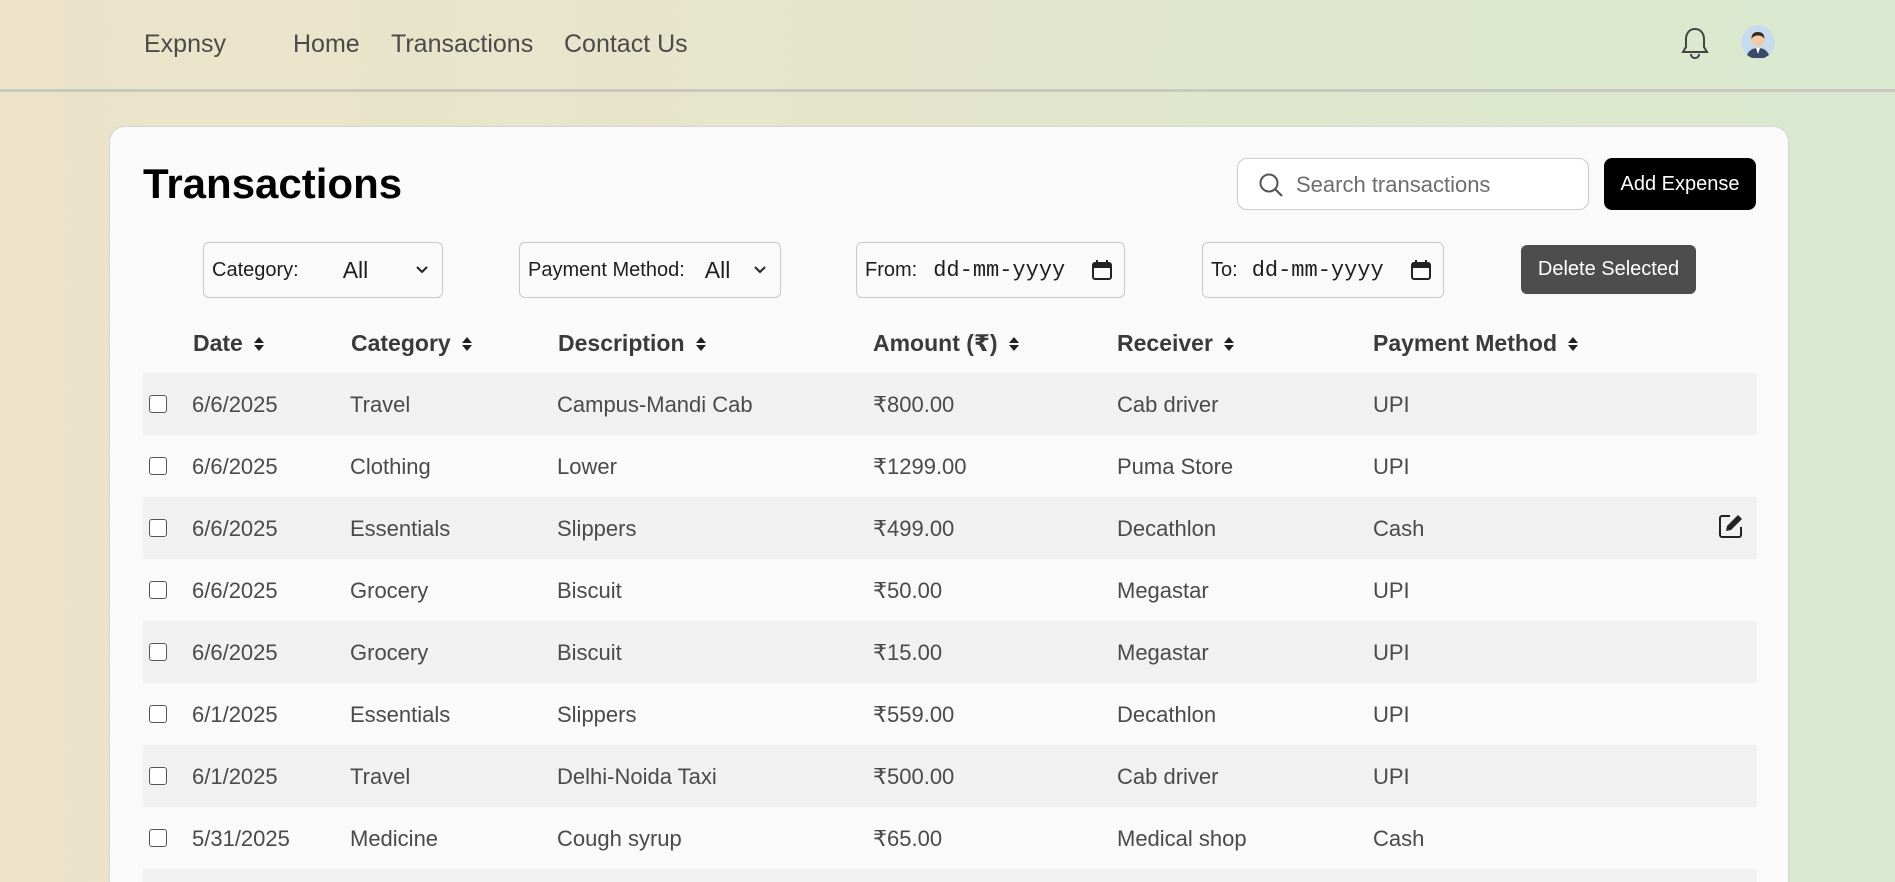 This screenshot has height=882, width=1895. I want to click on payment-method-filter: Payment Method: All, so click(650, 270).